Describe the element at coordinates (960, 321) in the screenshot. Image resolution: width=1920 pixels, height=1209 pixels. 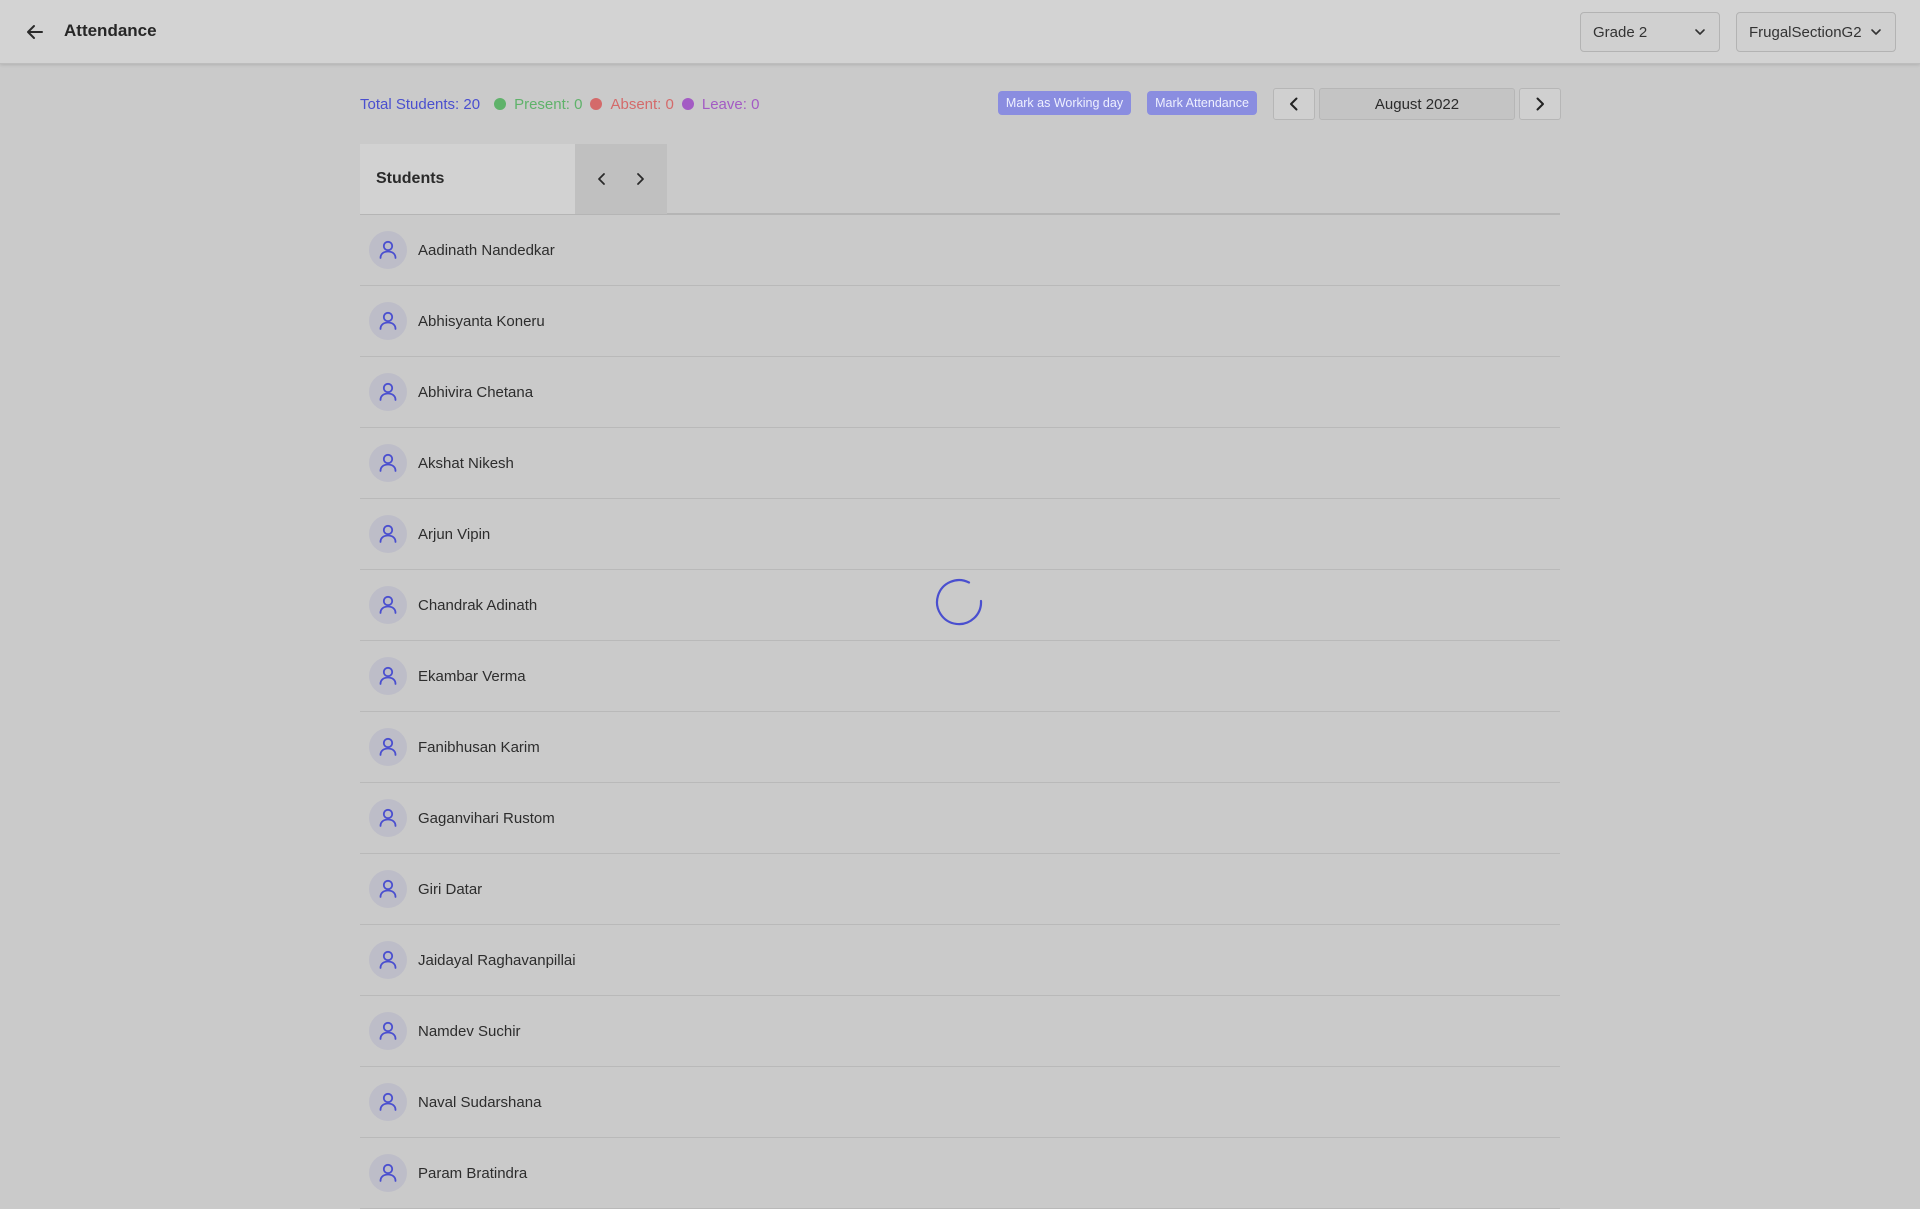
I see `student-row: Abhisyanta Koneru` at that location.